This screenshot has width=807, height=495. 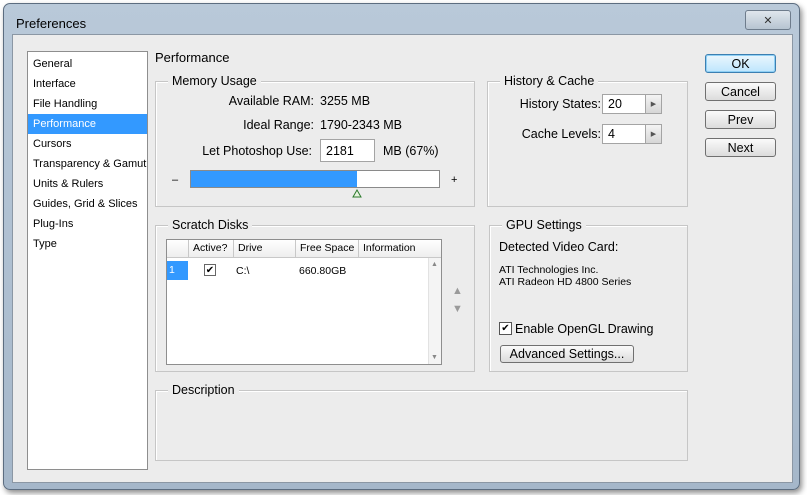 What do you see at coordinates (87, 184) in the screenshot?
I see `sidebar-item-units-rulers: Units & Rulers` at bounding box center [87, 184].